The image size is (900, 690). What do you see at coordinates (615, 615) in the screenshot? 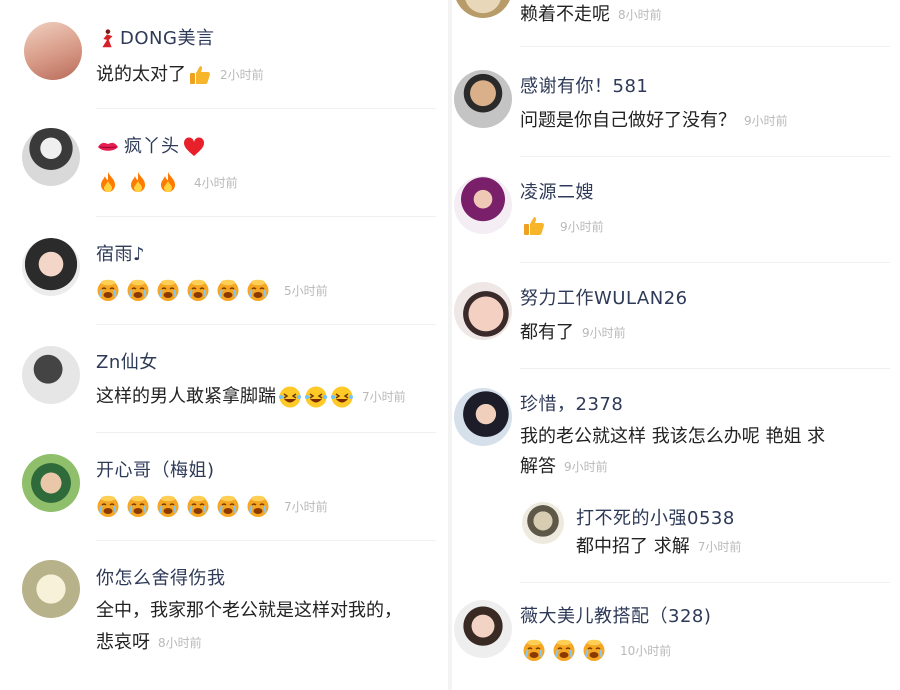
I see `username: 薇大美儿教搭配（328)` at bounding box center [615, 615].